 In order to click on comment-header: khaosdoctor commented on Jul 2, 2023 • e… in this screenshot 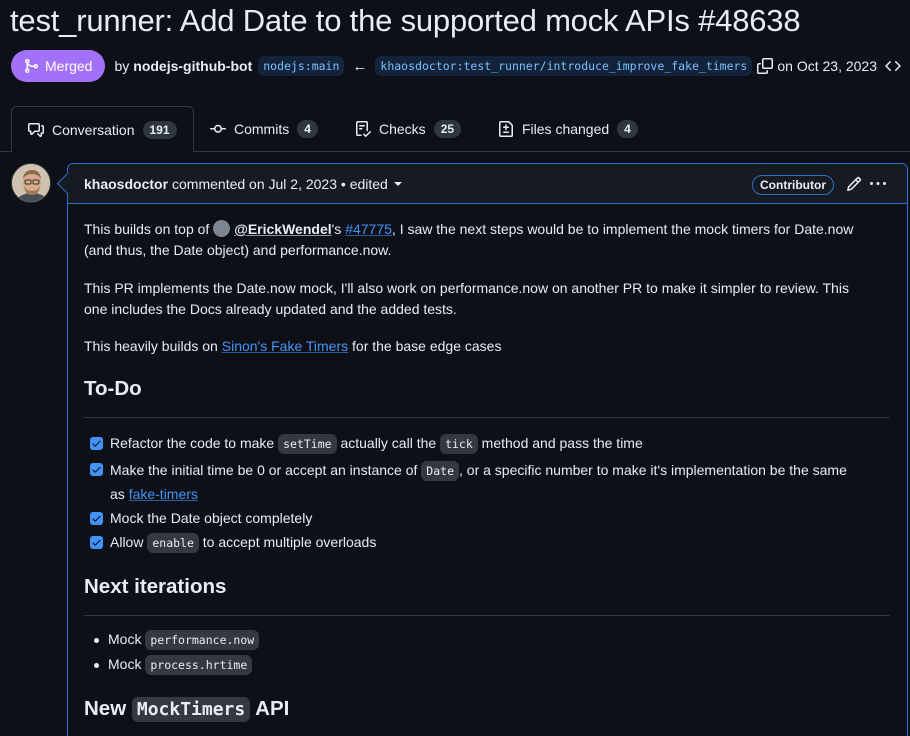, I will do `click(487, 184)`.